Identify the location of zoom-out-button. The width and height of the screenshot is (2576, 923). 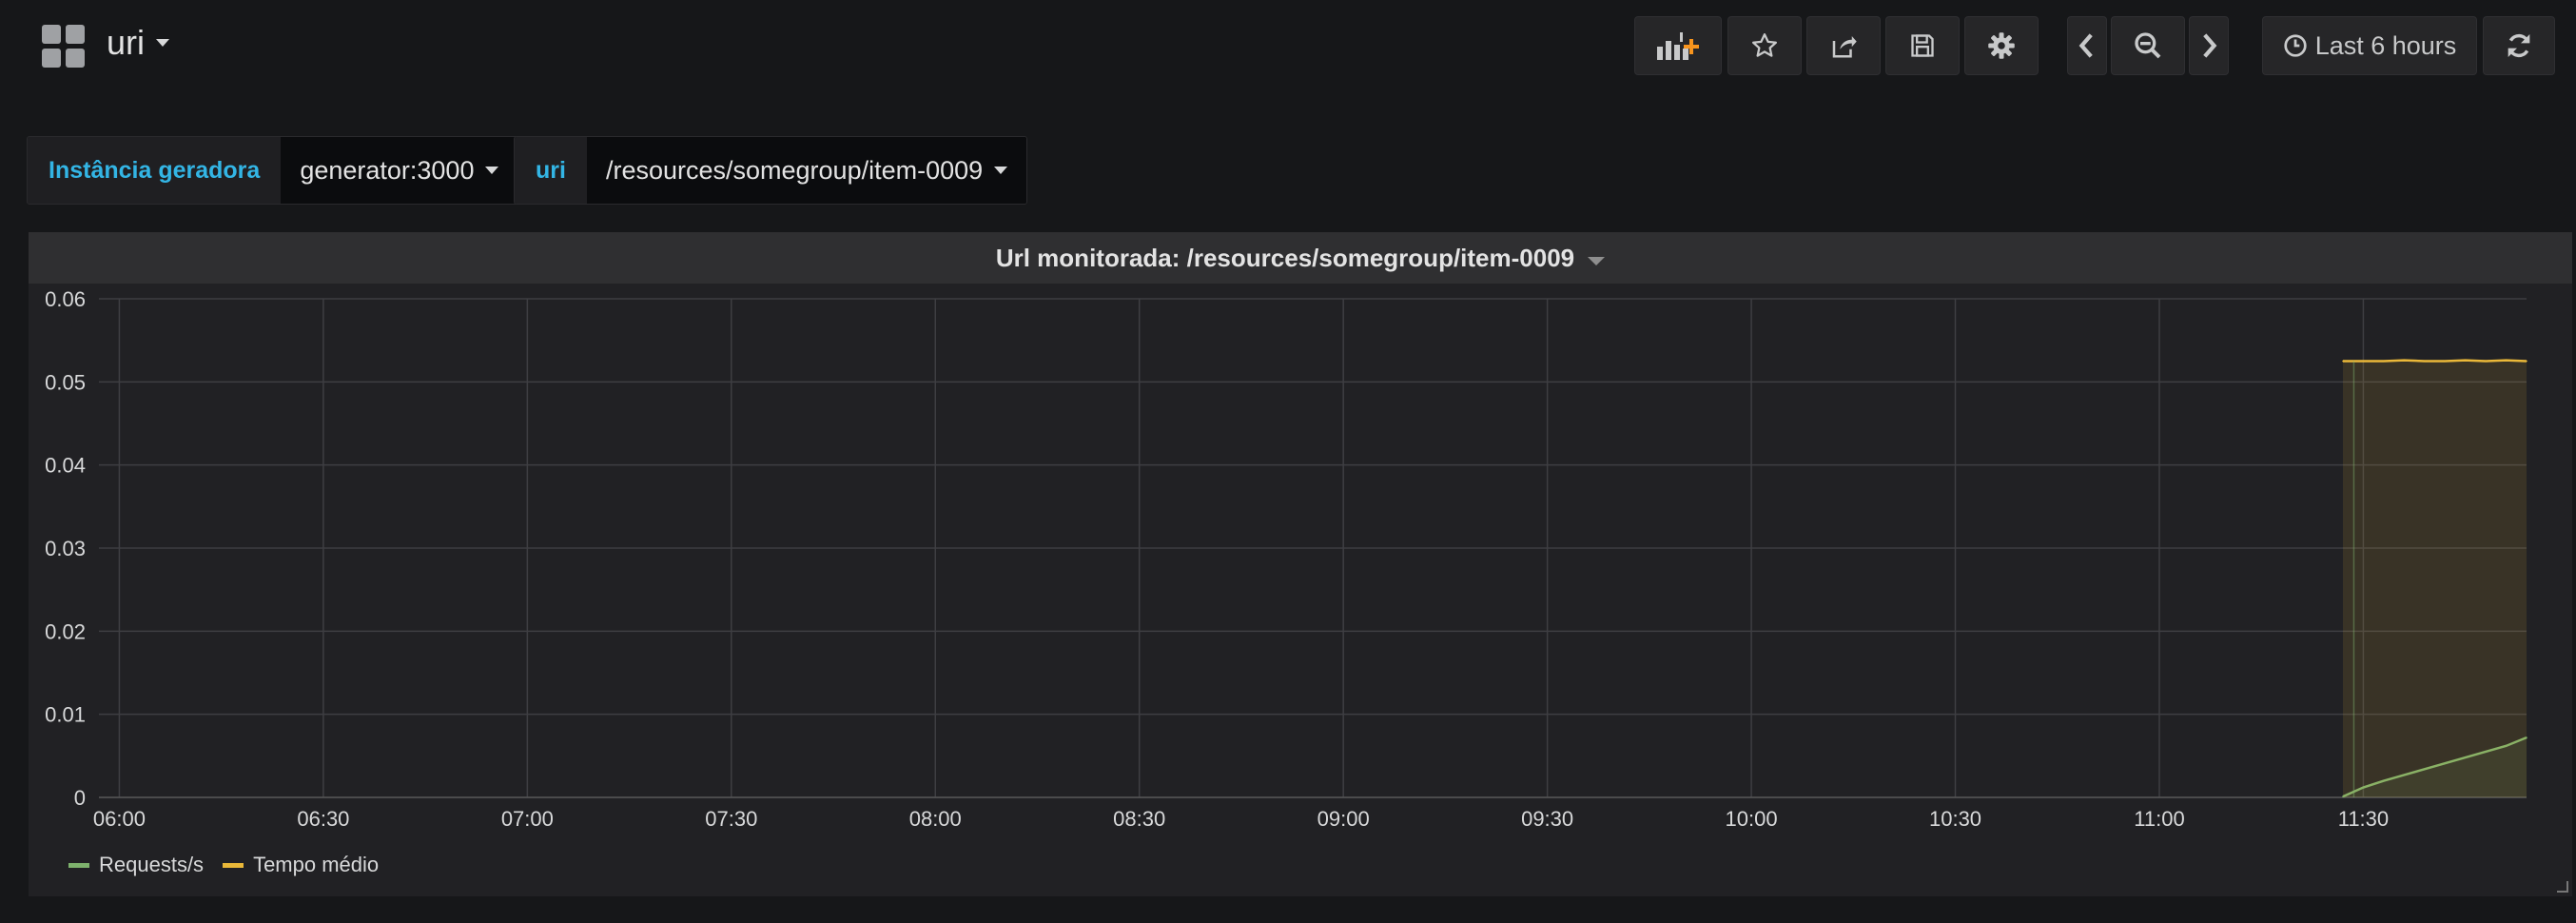
(2148, 45).